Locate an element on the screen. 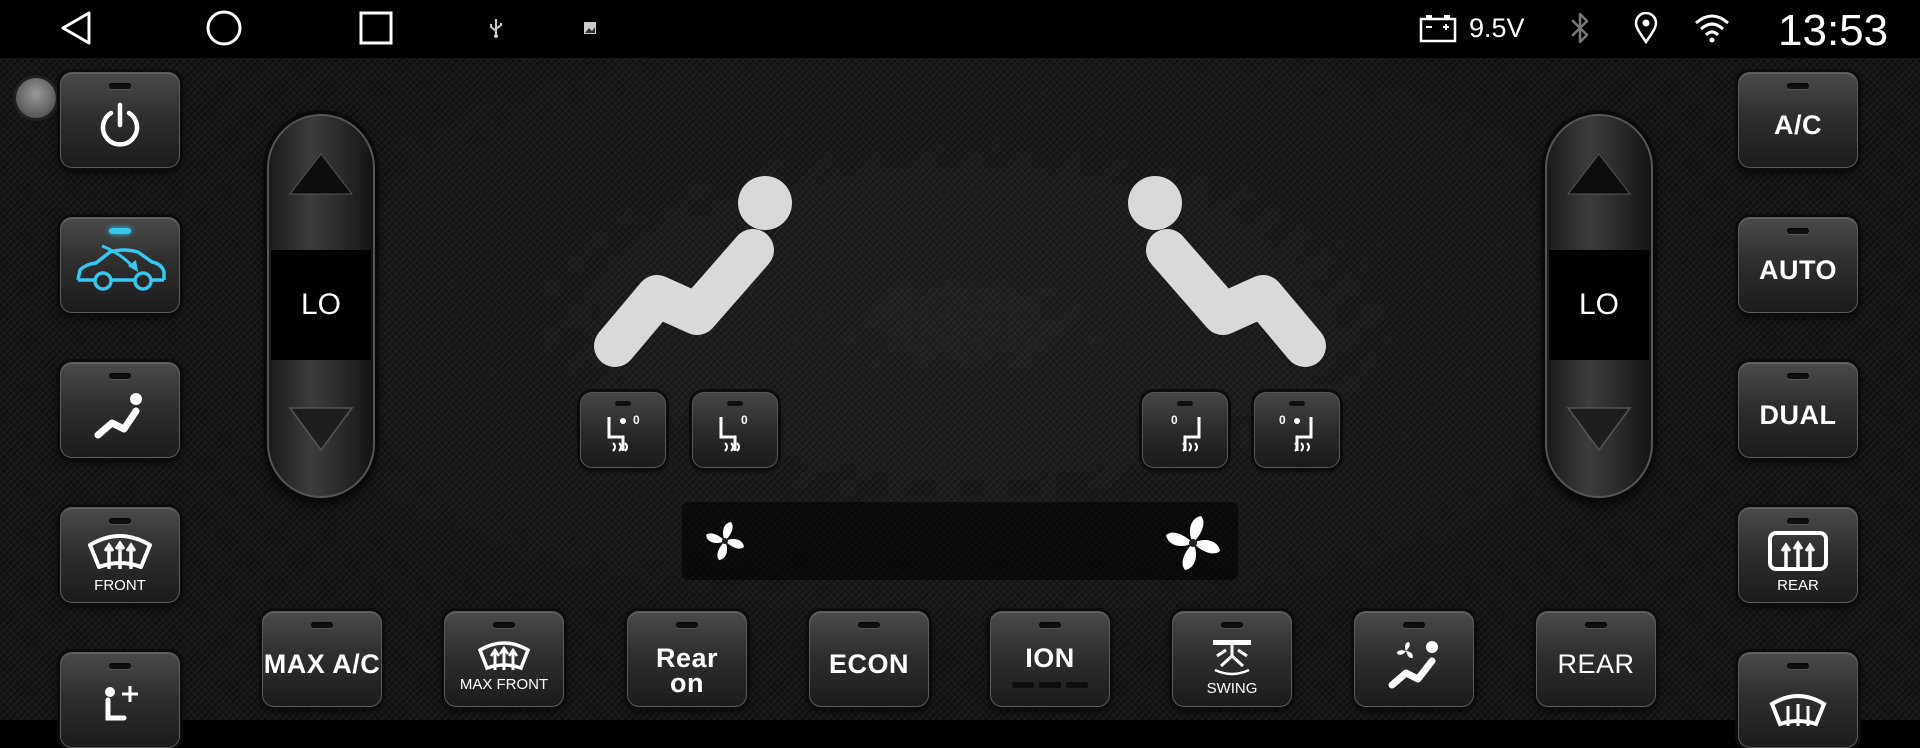 This screenshot has width=1920, height=748. location-icon is located at coordinates (1646, 28).